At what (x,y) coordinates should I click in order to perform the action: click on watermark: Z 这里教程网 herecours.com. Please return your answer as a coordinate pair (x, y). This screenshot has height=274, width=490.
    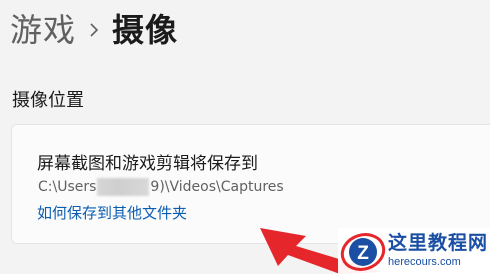
    Looking at the image, I should click on (414, 251).